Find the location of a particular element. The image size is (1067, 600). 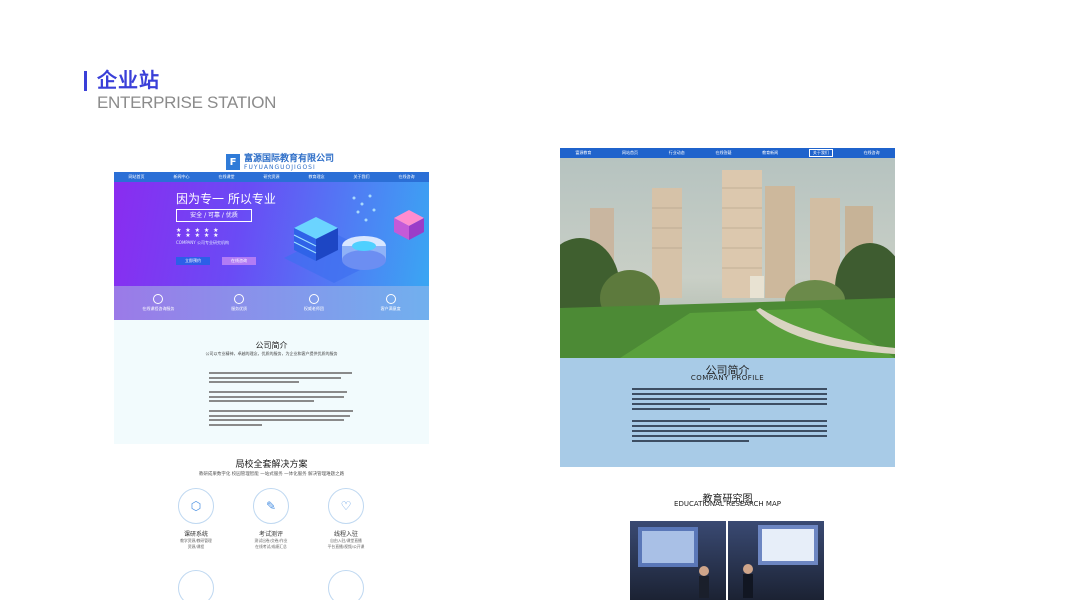

solution-icon: ✎ is located at coordinates (271, 506).